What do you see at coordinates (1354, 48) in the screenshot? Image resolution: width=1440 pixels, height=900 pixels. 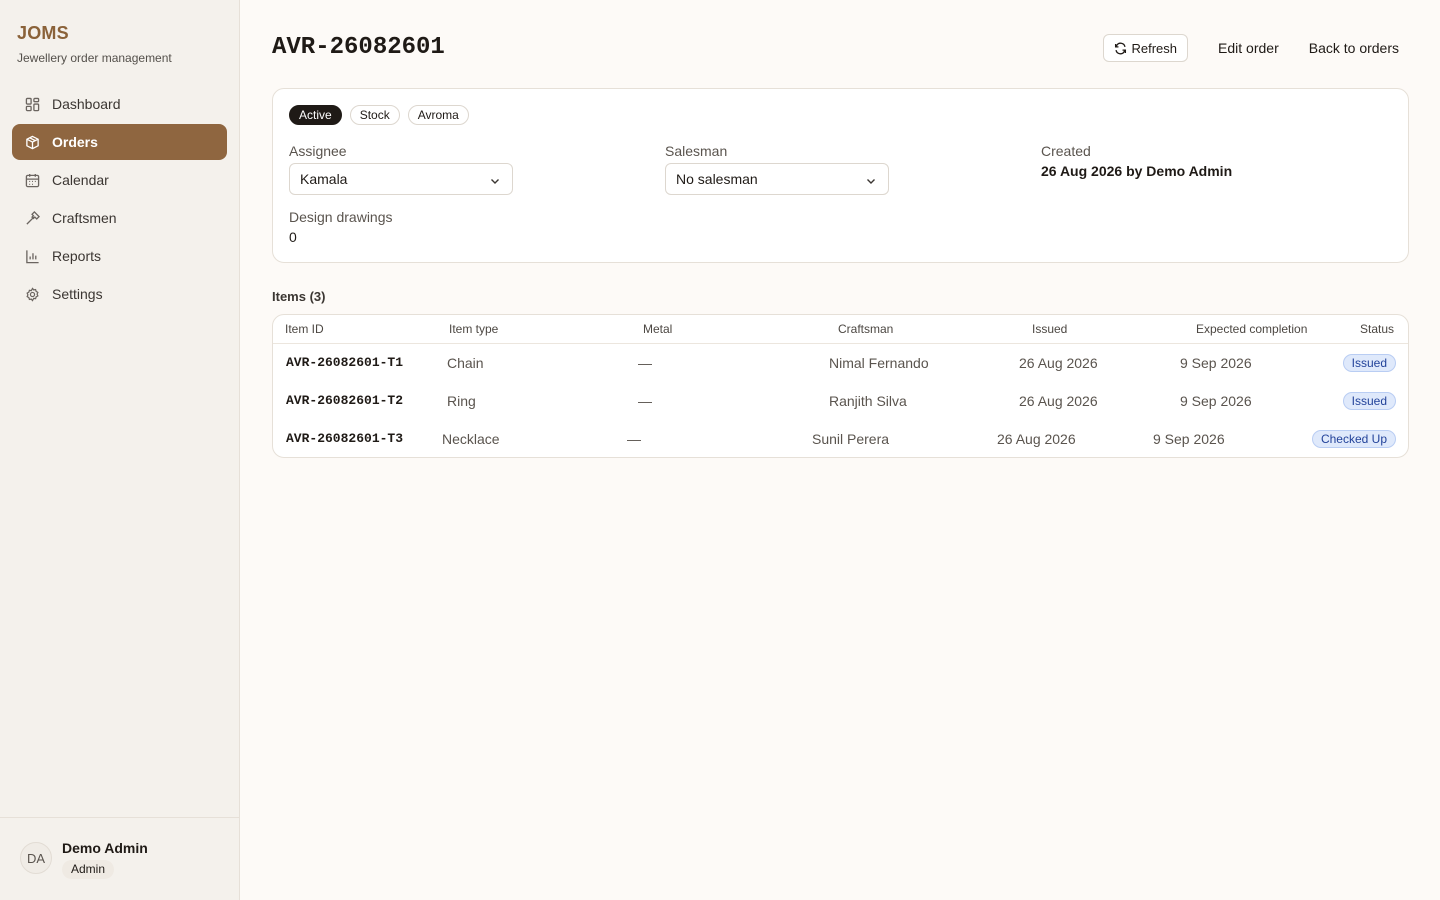 I see `back-to-orders-button: Back to orders` at bounding box center [1354, 48].